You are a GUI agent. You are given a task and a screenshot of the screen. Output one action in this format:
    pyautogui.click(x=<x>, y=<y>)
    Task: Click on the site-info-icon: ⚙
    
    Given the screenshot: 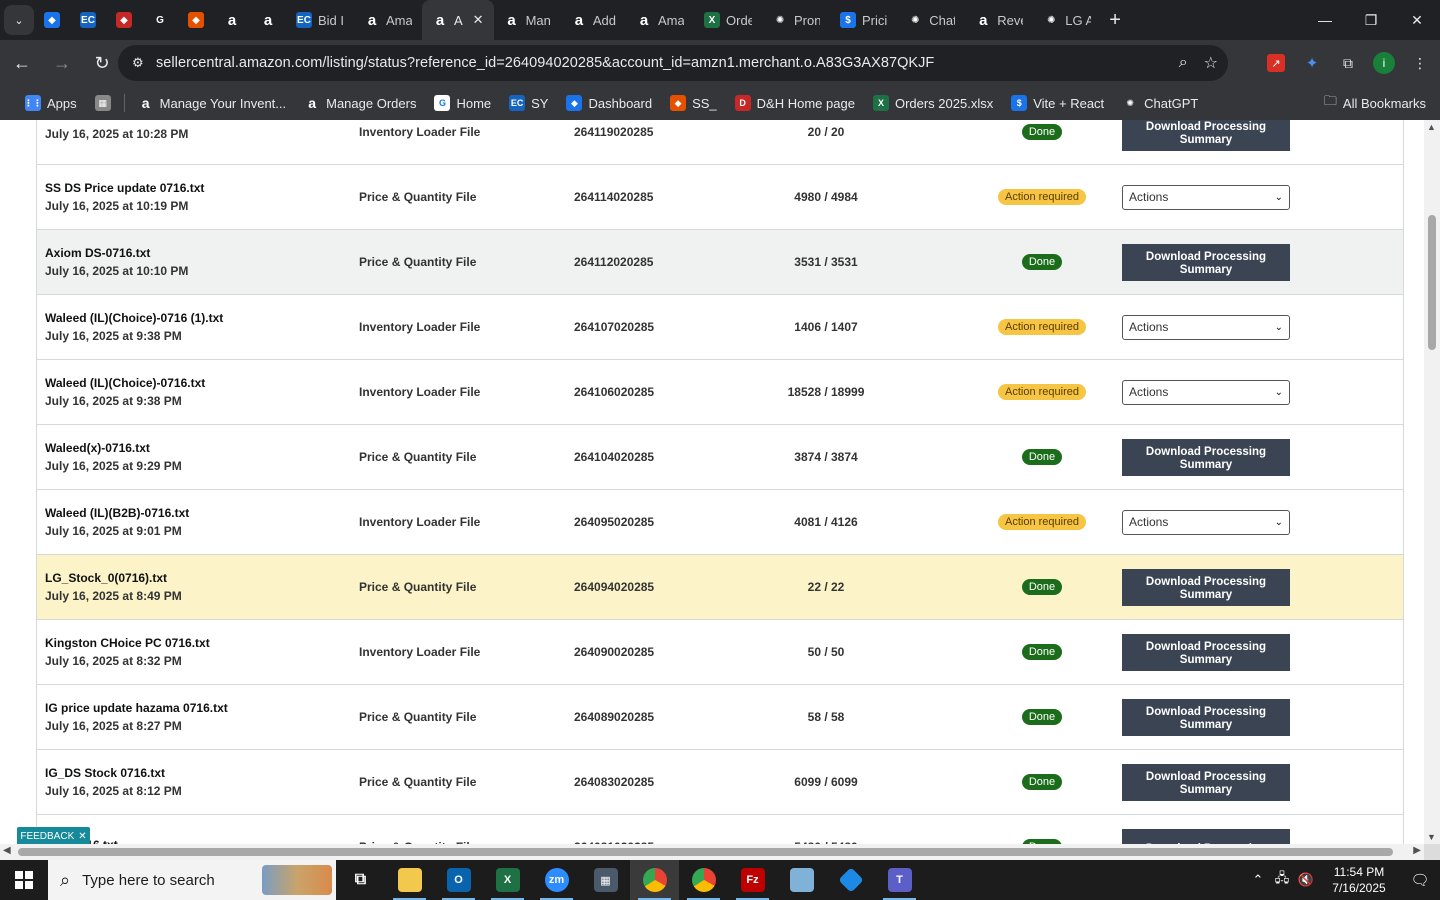 What is the action you would take?
    pyautogui.click(x=142, y=63)
    